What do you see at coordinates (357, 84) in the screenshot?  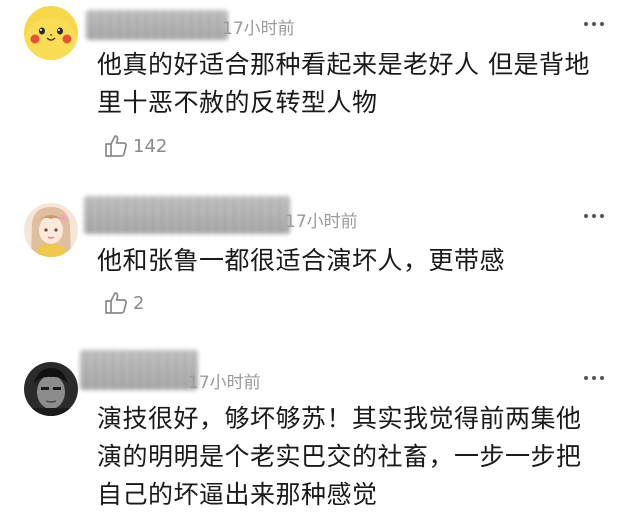 I see `comment-text: 他真的好适合那种看起来是老好人 但是背地 里十恶不赦的反转型人物` at bounding box center [357, 84].